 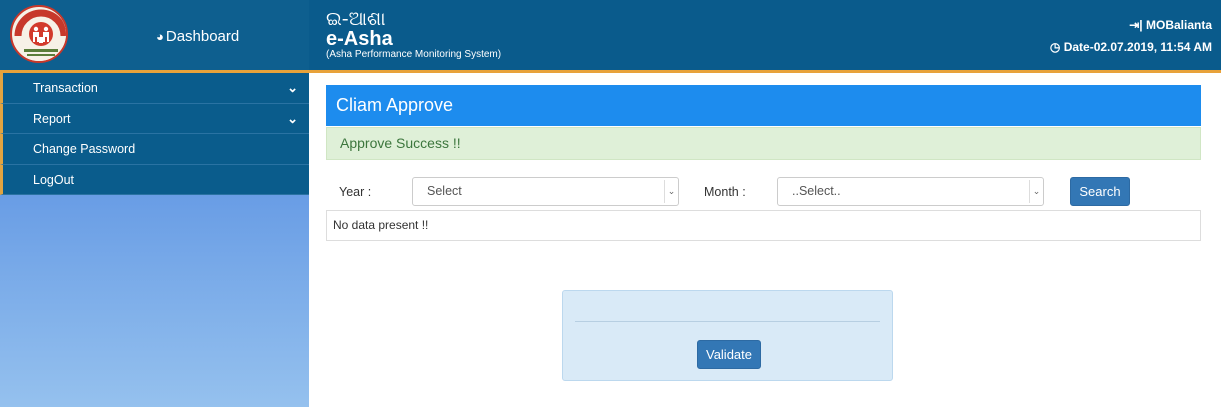 I want to click on nrhm-emblem-icon, so click(x=40, y=35).